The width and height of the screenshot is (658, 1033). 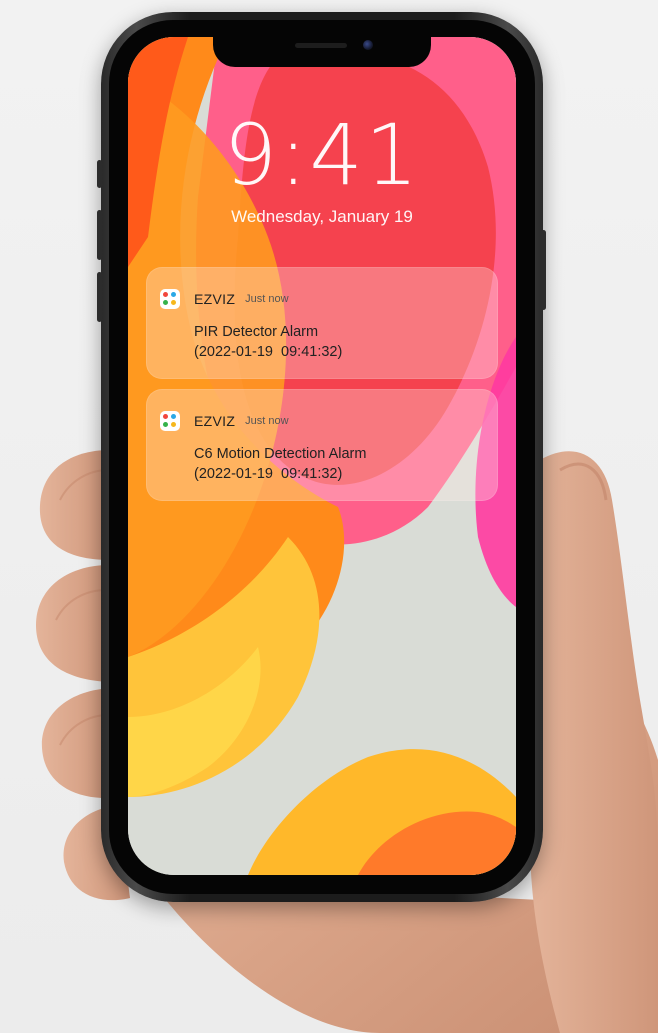 I want to click on mute-switch, so click(x=99, y=174).